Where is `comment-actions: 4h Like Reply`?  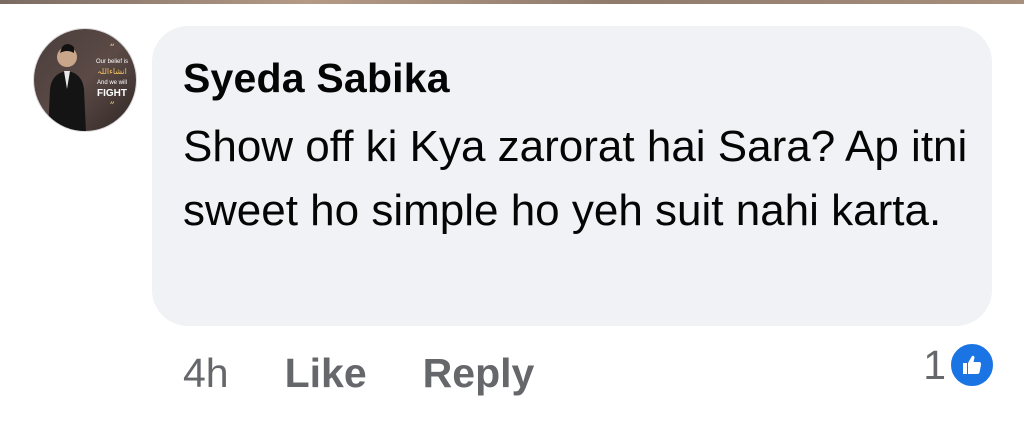 comment-actions: 4h Like Reply is located at coordinates (358, 373).